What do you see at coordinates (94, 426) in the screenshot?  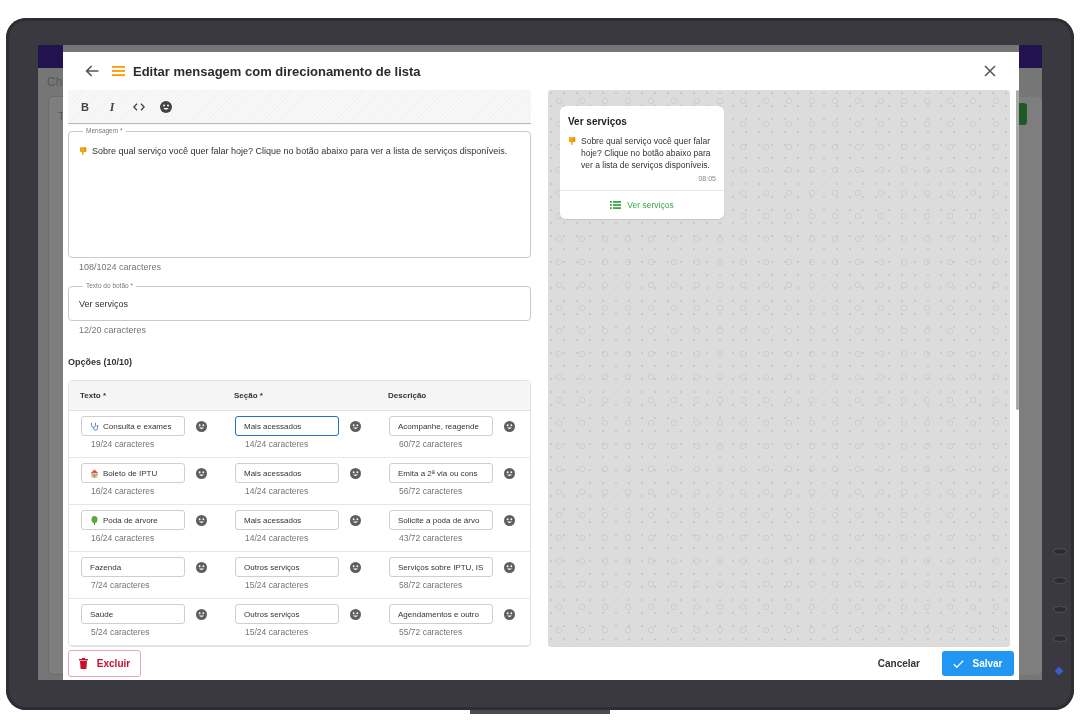 I see `stethoscope-icon` at bounding box center [94, 426].